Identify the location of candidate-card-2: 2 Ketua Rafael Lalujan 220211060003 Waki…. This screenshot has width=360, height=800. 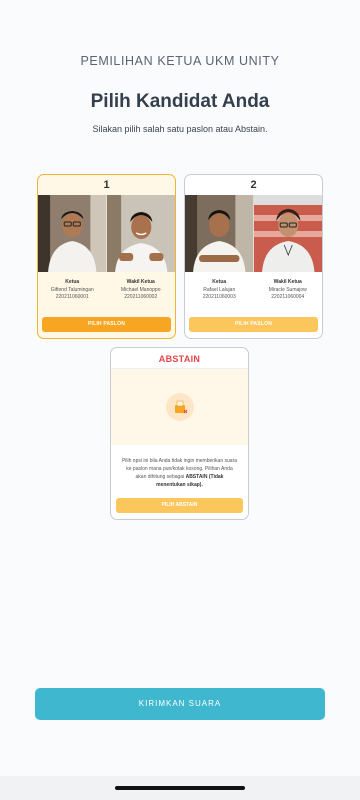
(253, 256).